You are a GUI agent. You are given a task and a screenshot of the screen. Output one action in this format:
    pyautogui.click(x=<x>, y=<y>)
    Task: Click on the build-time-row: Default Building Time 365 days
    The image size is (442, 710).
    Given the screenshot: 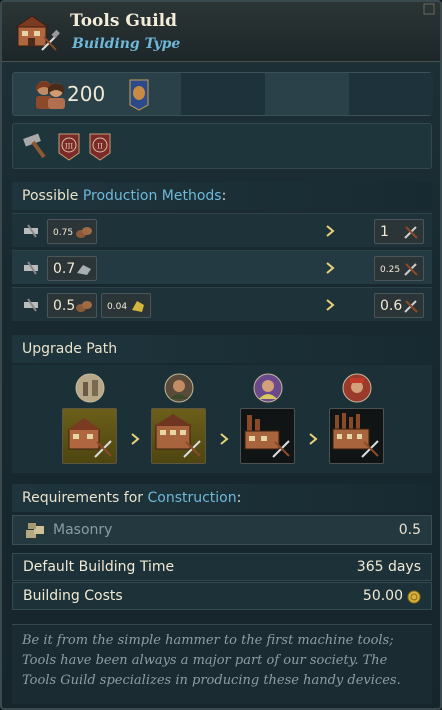 What is the action you would take?
    pyautogui.click(x=222, y=567)
    